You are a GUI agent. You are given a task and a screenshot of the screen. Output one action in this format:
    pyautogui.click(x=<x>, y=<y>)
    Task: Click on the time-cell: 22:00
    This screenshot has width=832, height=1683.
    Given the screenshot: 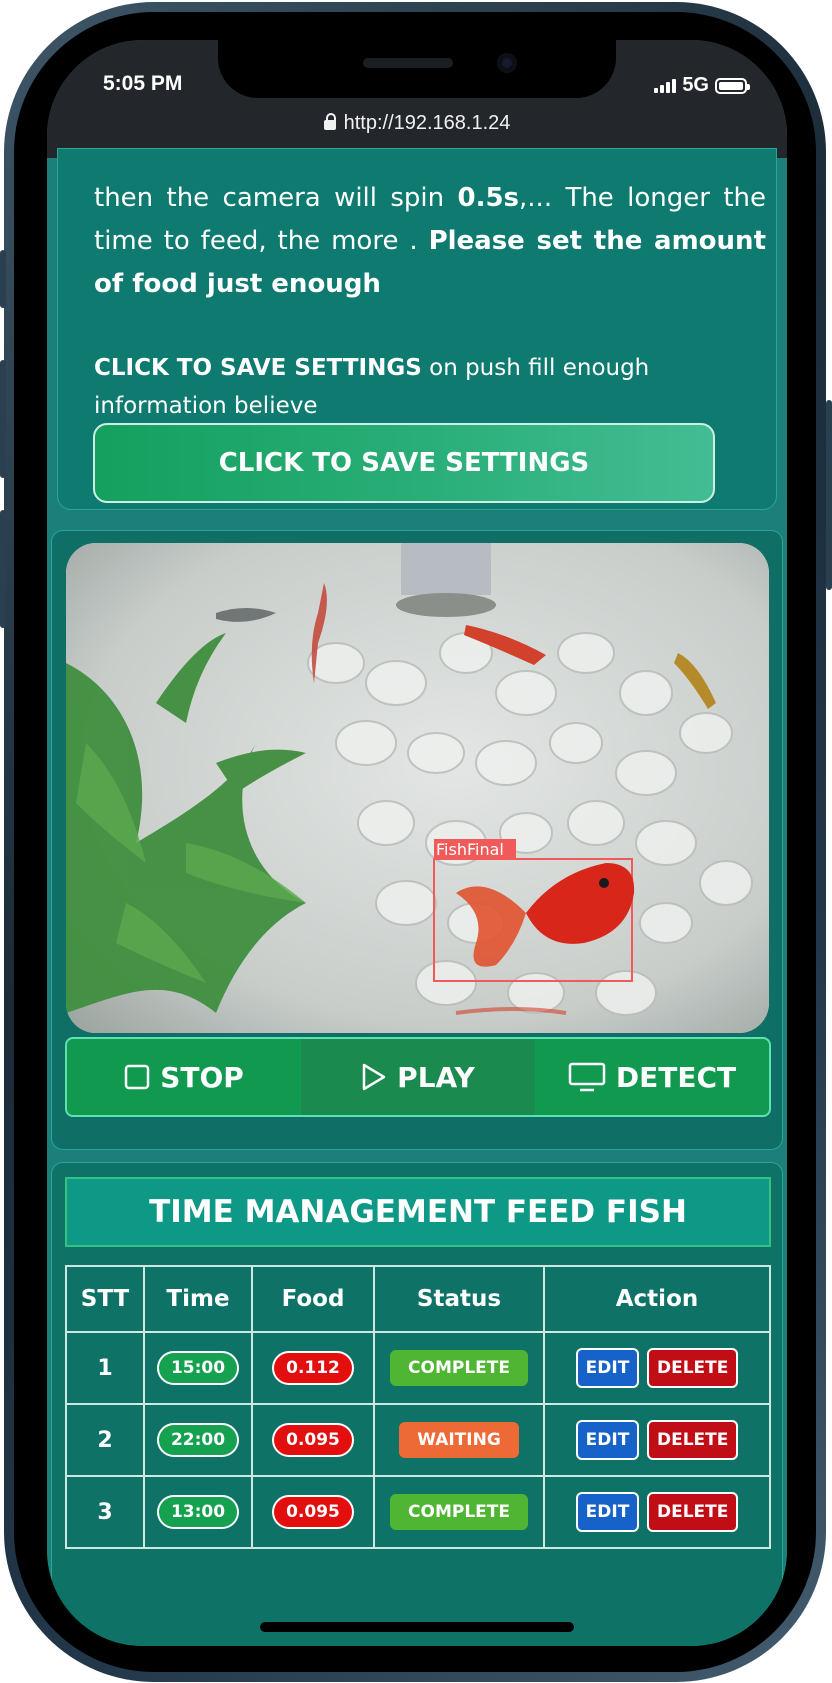 What is the action you would take?
    pyautogui.click(x=198, y=1440)
    